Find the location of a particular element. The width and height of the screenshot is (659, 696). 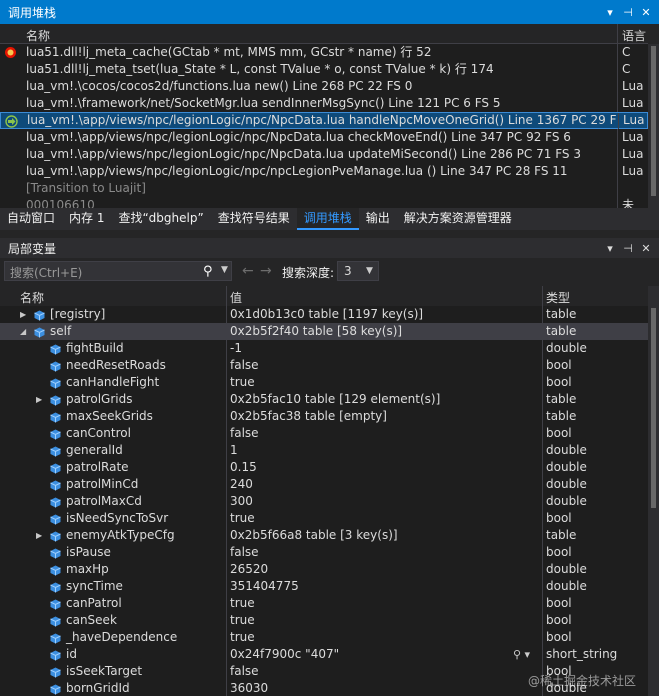

locals-row: canHandleFight true bool is located at coordinates (324, 382).